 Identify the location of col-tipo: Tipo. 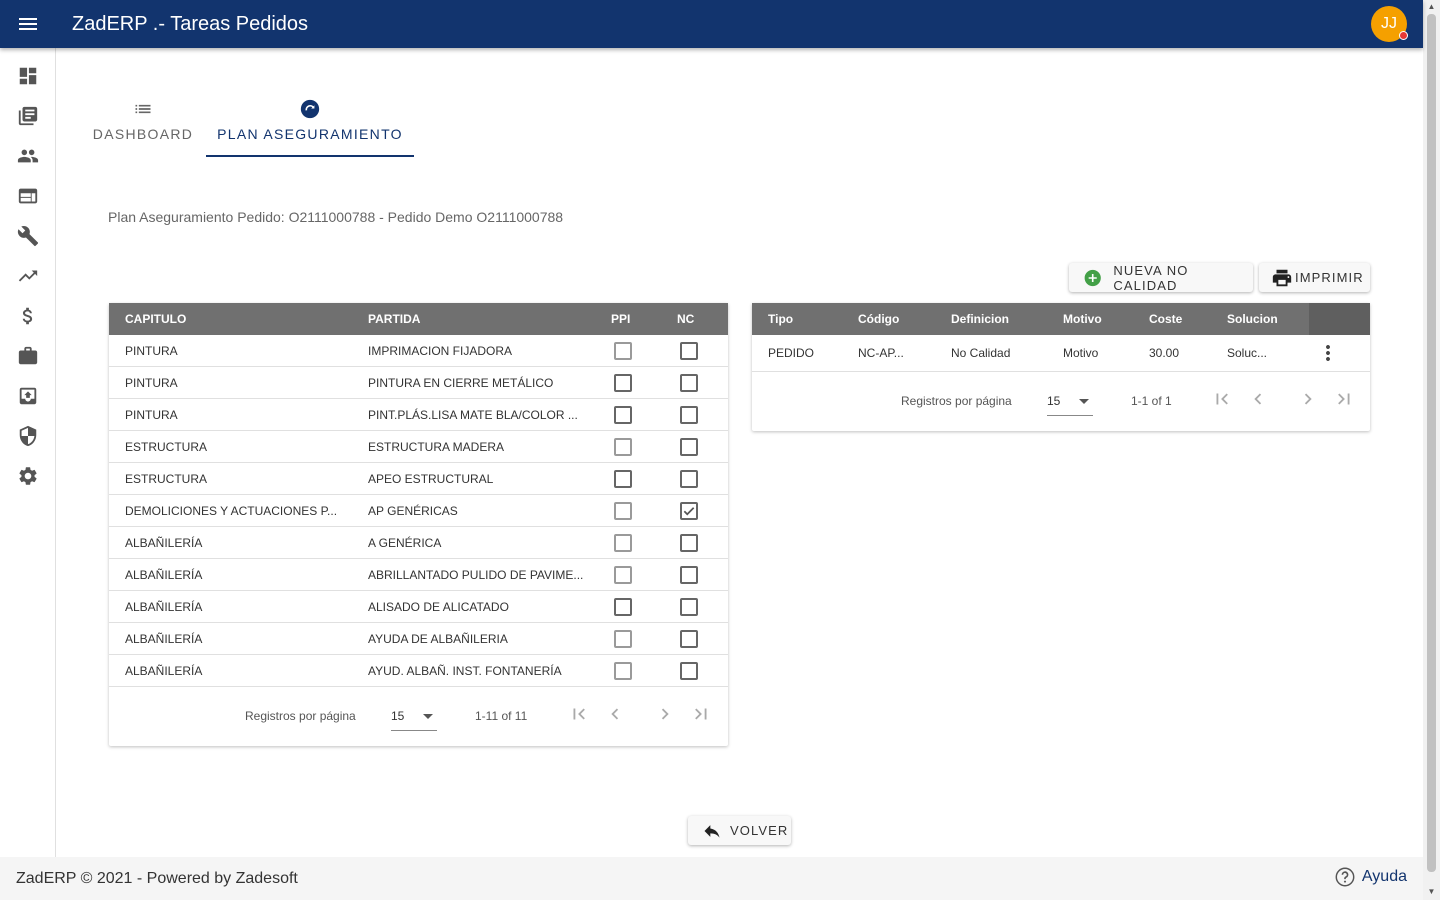
(780, 319).